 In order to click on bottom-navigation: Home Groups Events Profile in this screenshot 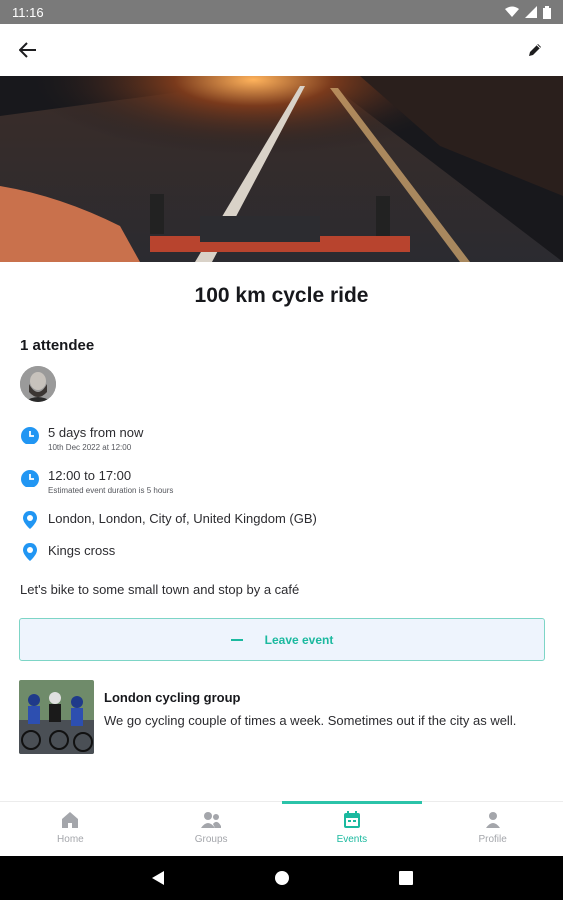, I will do `click(281, 828)`.